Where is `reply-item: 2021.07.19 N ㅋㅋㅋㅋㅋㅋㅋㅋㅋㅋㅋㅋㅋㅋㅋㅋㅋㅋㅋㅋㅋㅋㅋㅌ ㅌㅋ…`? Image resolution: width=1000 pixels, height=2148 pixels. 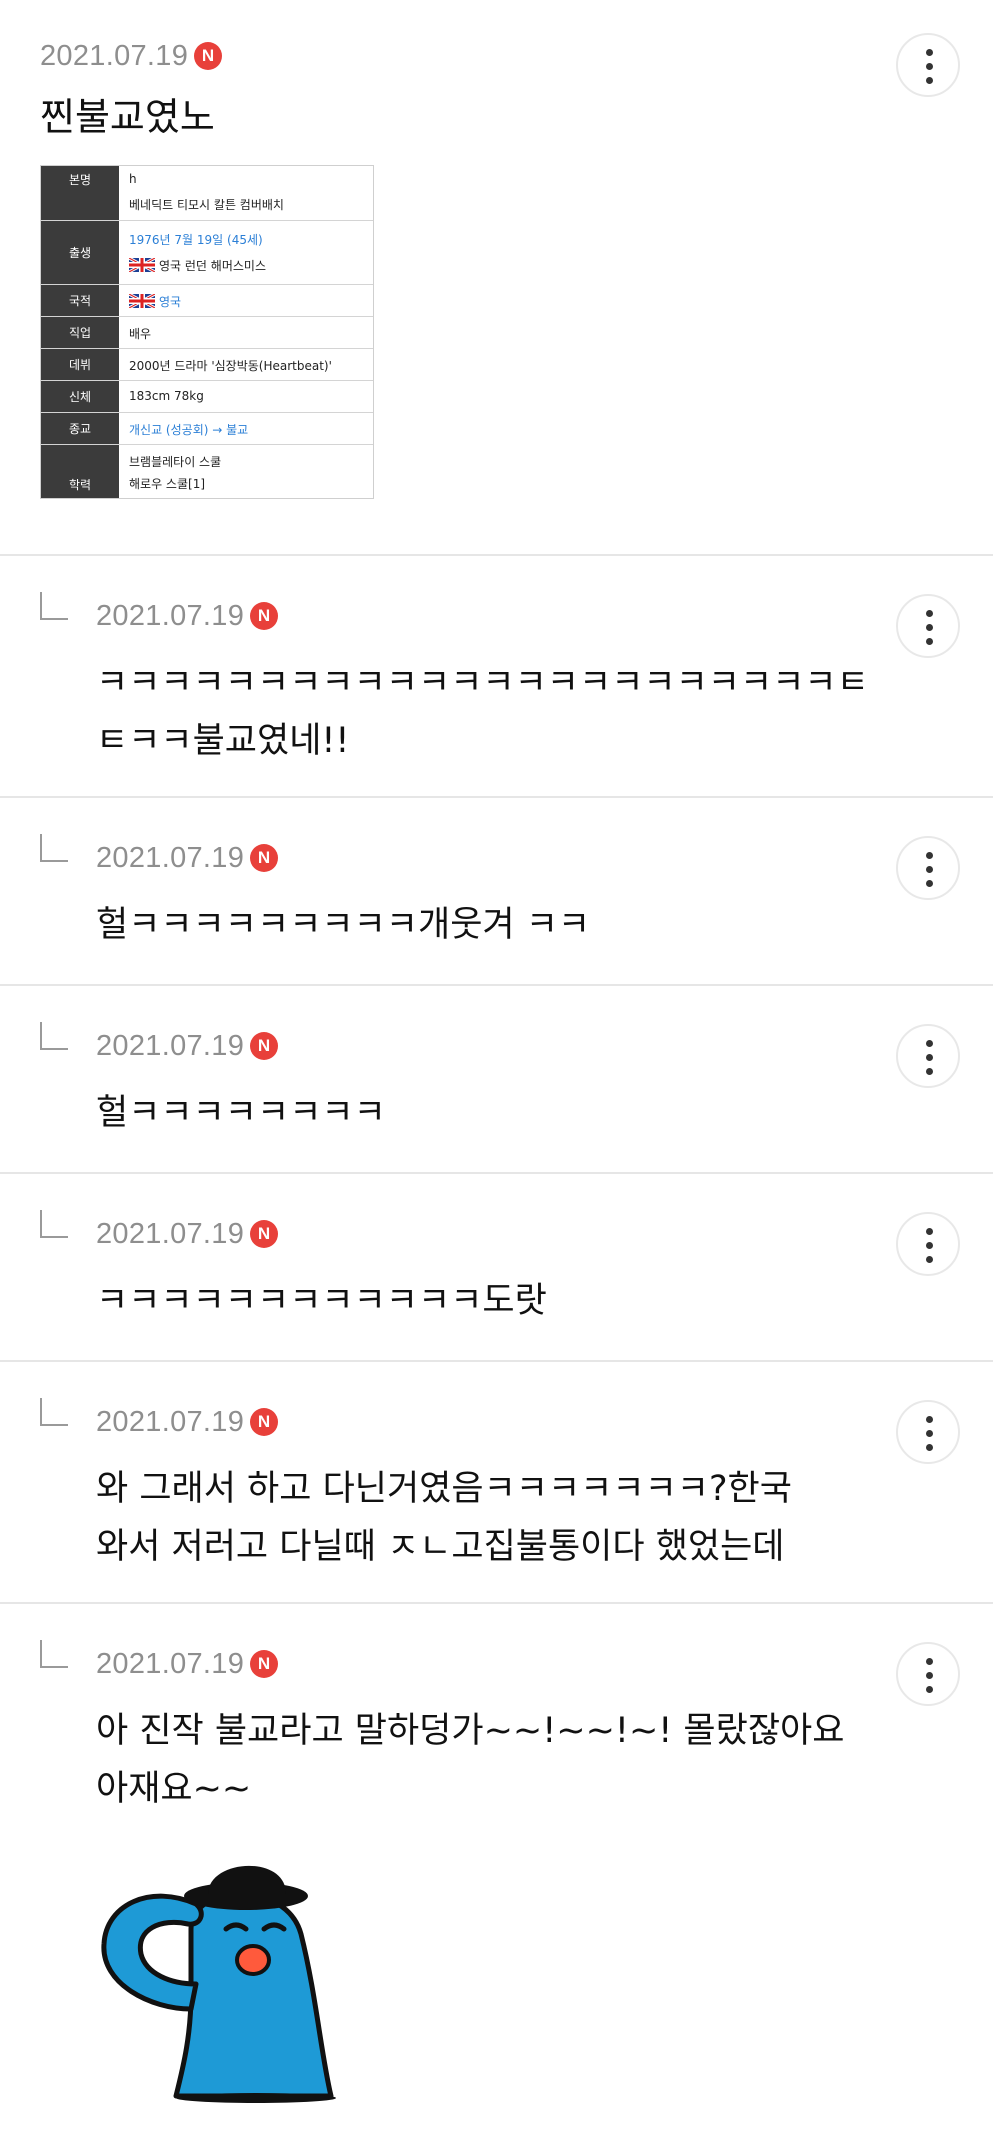
reply-item: 2021.07.19 N ㅋㅋㅋㅋㅋㅋㅋㅋㅋㅋㅋㅋㅋㅋㅋㅋㅋㅋㅋㅋㅋㅋㅋㅌ ㅌㅋ… is located at coordinates (496, 677).